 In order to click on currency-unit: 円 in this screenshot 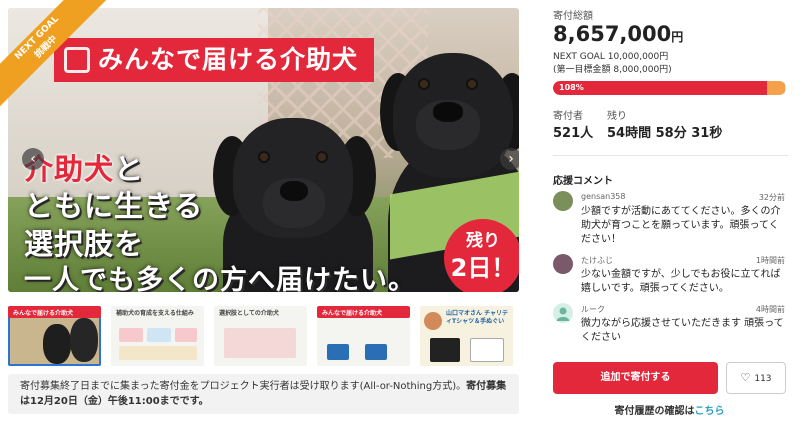, I will do `click(677, 37)`.